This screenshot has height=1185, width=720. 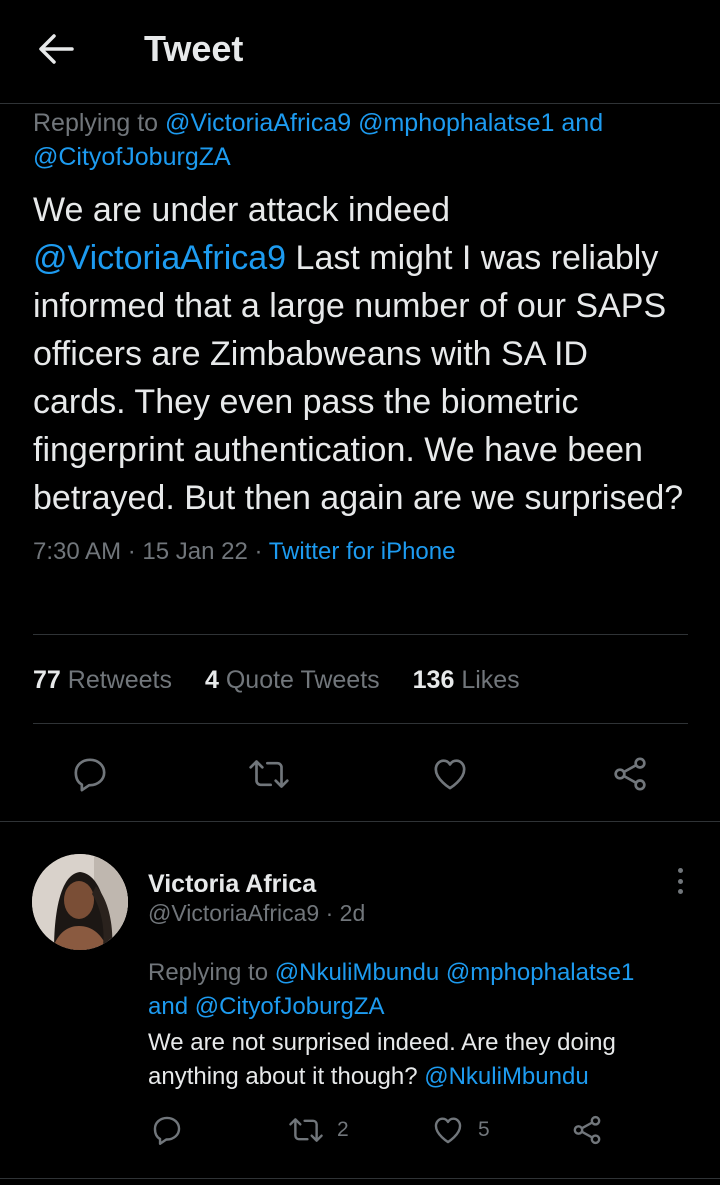 I want to click on arrow-left-icon, so click(x=56, y=49).